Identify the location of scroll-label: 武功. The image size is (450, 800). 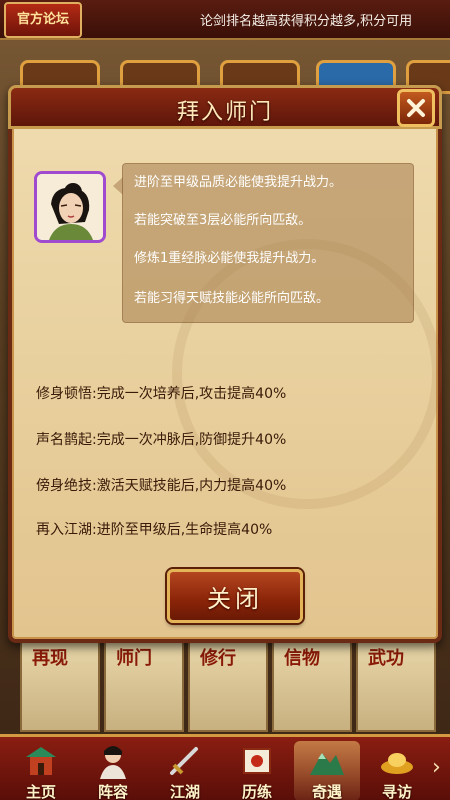
(386, 658).